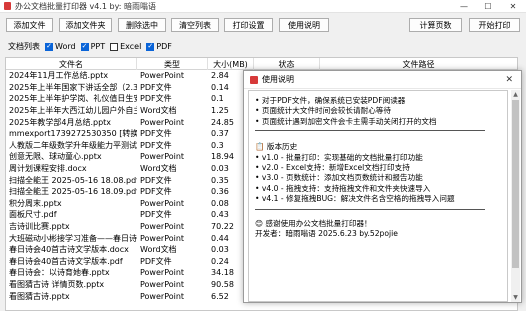  Describe the element at coordinates (73, 111) in the screenshot. I see `cell-filename: 2025年上半年大西江幼儿园户外自主游戏` at that location.